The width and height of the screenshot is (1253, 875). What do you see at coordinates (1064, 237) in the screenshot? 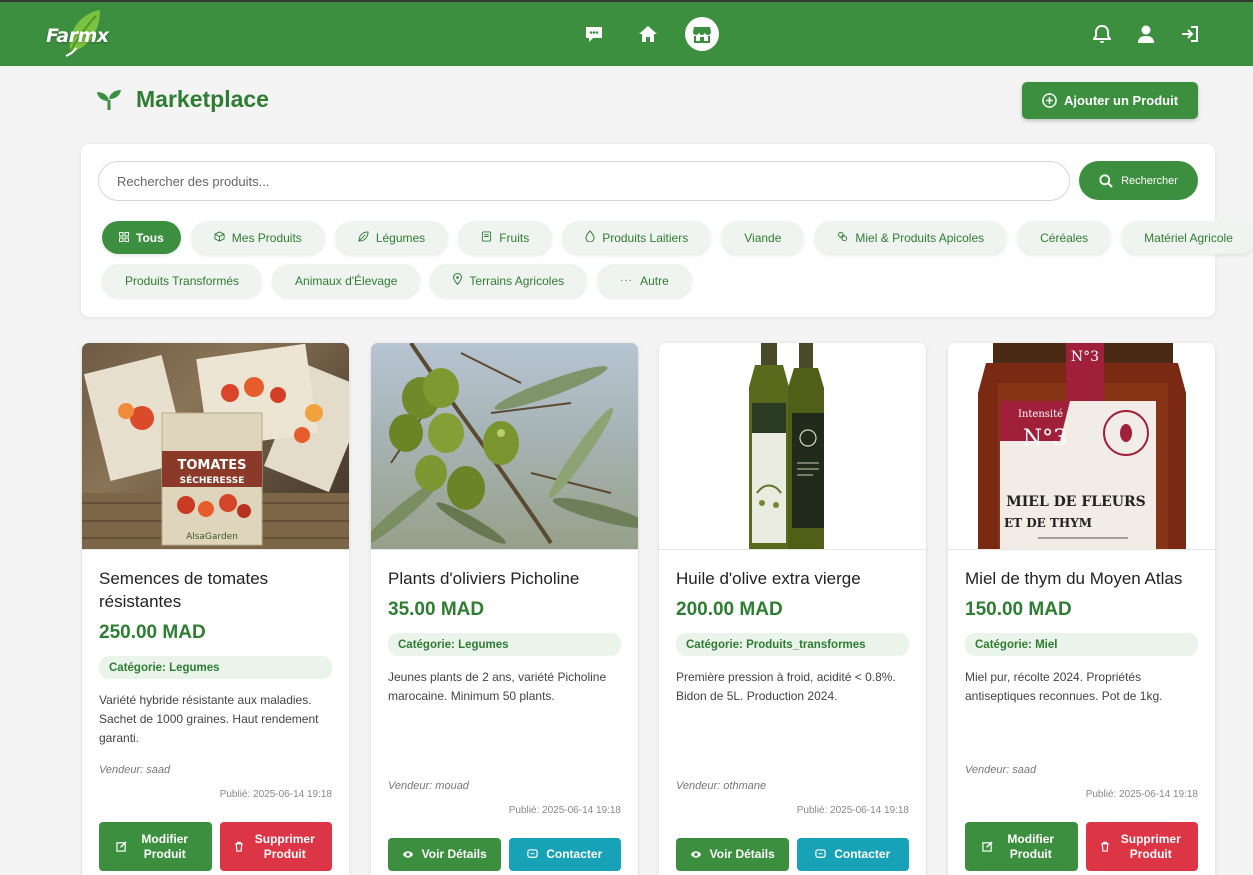
I see `filter-cereales: Céréales` at bounding box center [1064, 237].